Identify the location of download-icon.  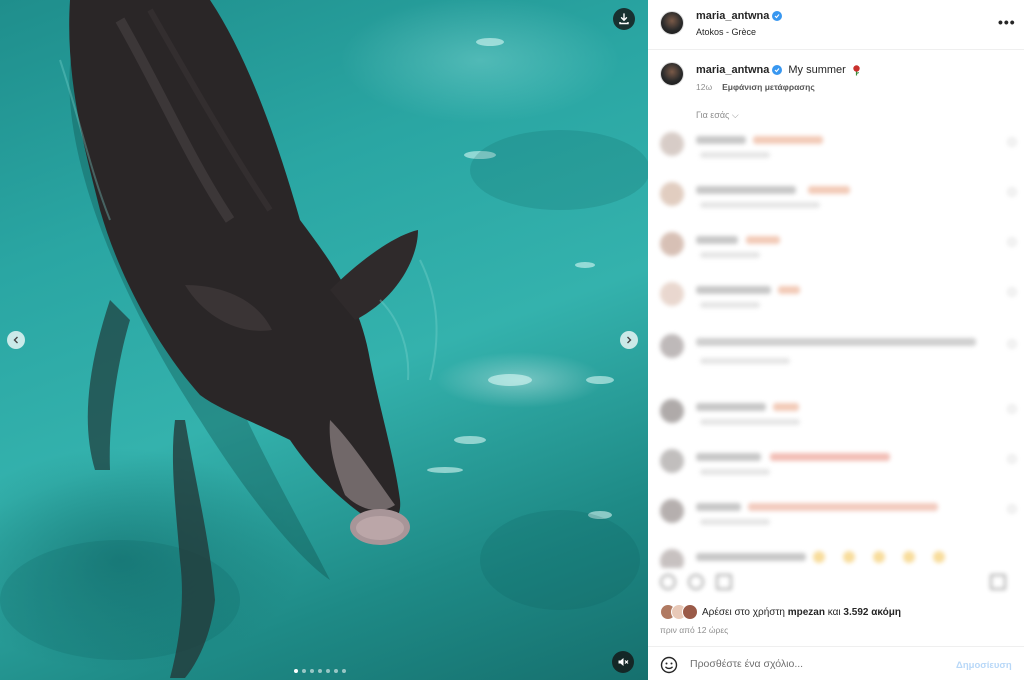
(624, 19).